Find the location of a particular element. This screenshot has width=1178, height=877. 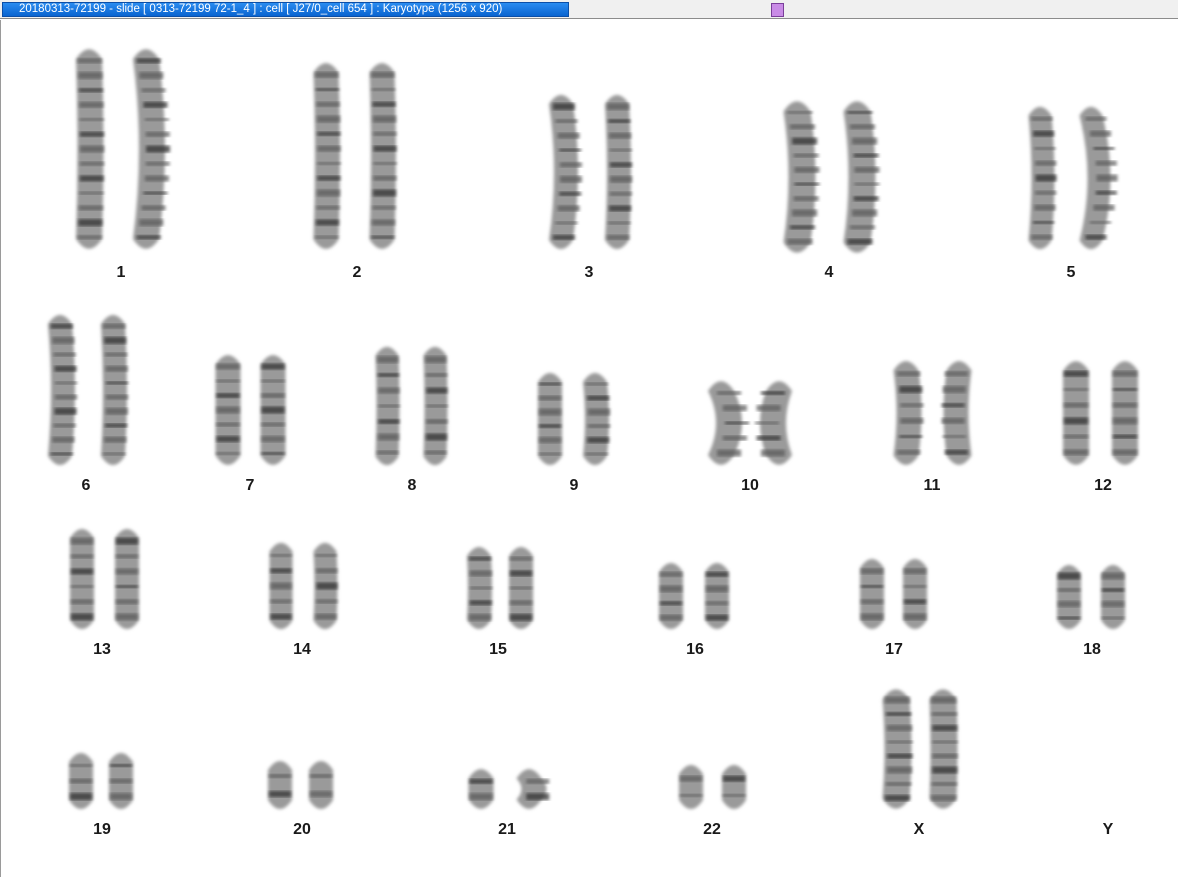

chromosome-18-right is located at coordinates (1113, 597).